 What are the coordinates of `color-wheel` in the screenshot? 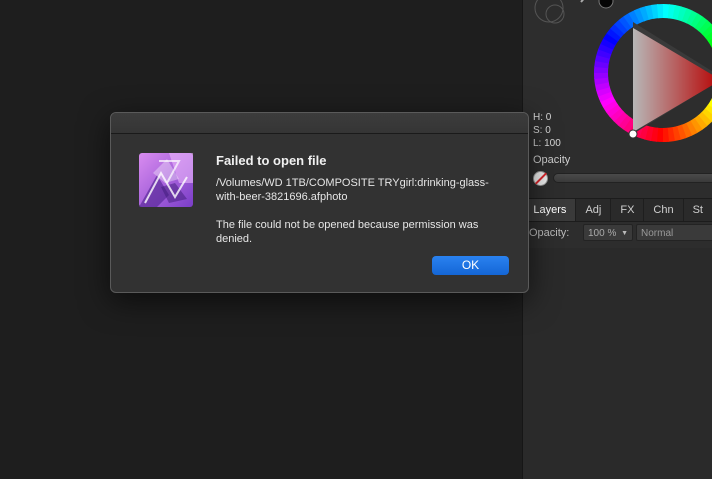 It's located at (617, 100).